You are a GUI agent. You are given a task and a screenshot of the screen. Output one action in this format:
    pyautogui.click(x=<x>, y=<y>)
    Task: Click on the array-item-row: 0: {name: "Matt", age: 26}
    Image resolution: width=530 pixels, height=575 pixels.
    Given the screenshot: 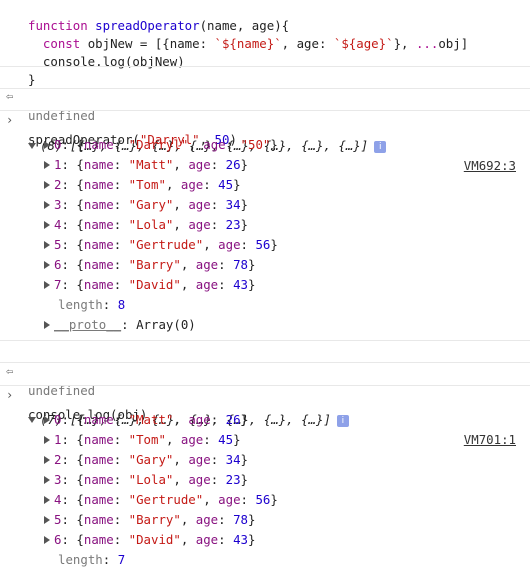 What is the action you would take?
    pyautogui.click(x=265, y=420)
    